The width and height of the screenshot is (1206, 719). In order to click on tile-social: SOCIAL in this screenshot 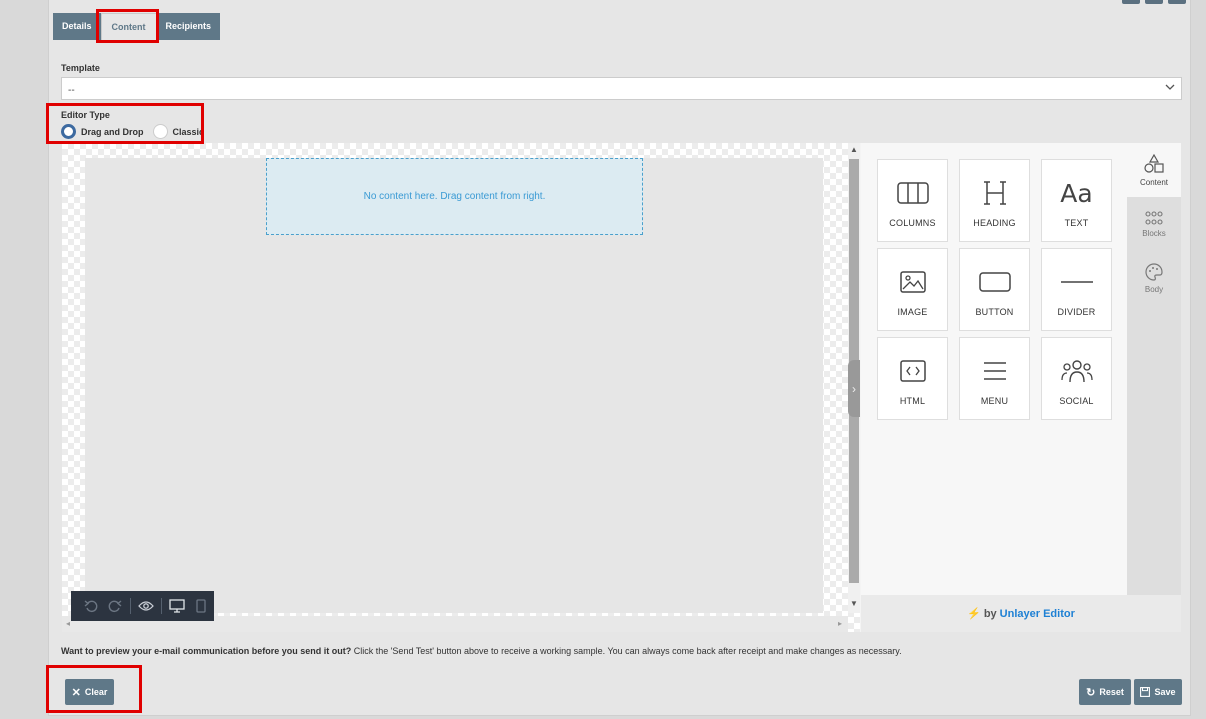, I will do `click(1076, 378)`.